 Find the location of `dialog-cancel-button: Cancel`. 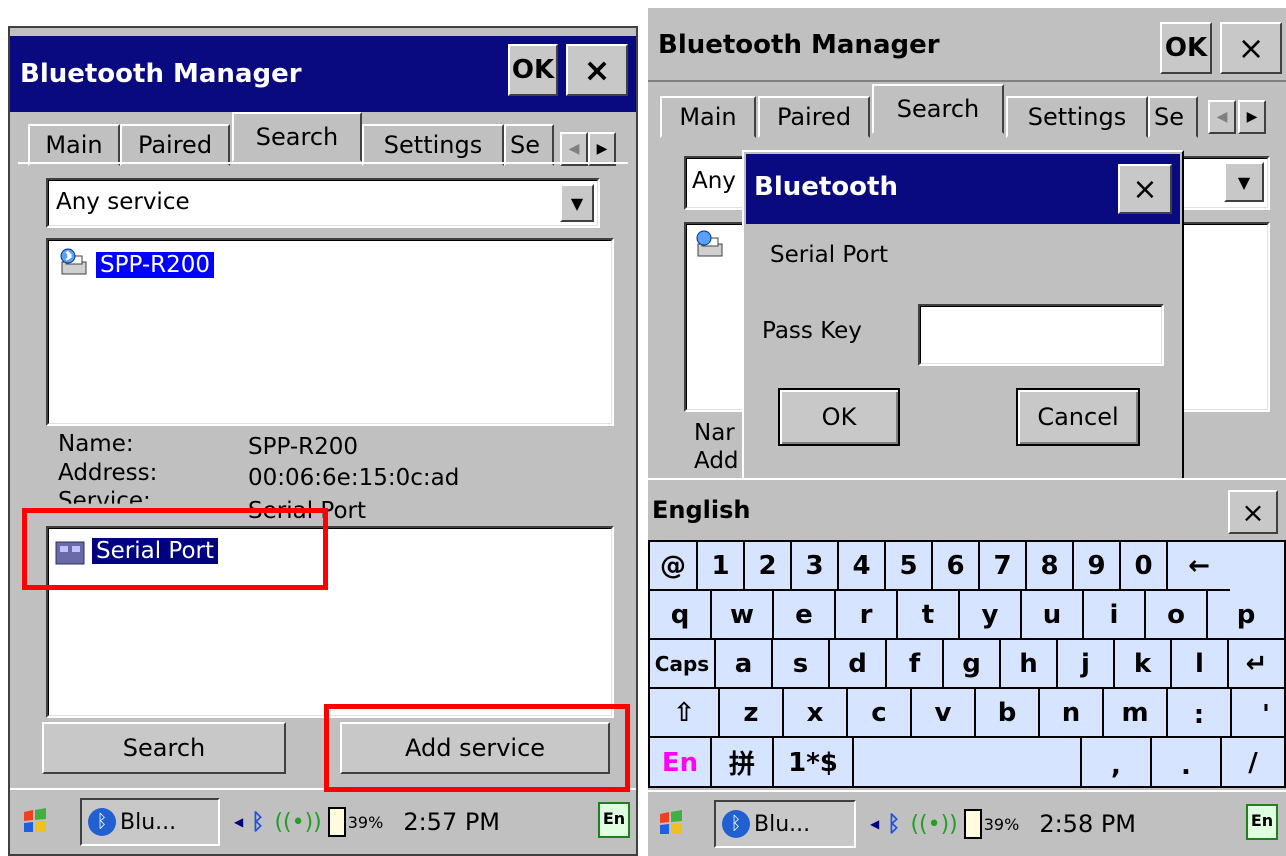

dialog-cancel-button: Cancel is located at coordinates (1078, 417).